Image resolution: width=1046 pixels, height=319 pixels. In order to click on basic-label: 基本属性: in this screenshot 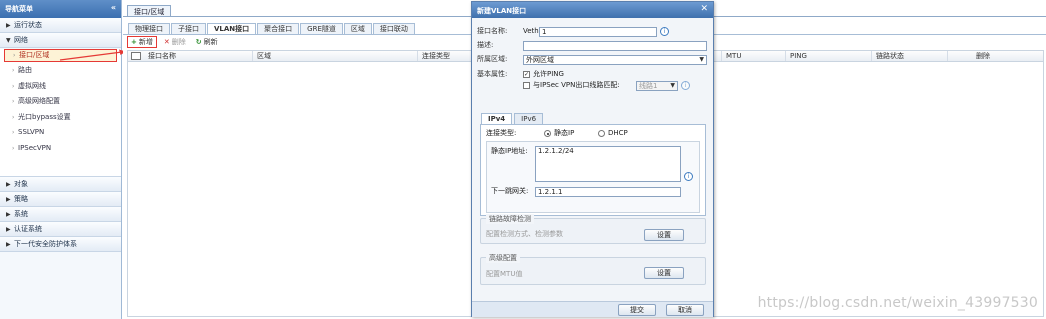, I will do `click(492, 74)`.